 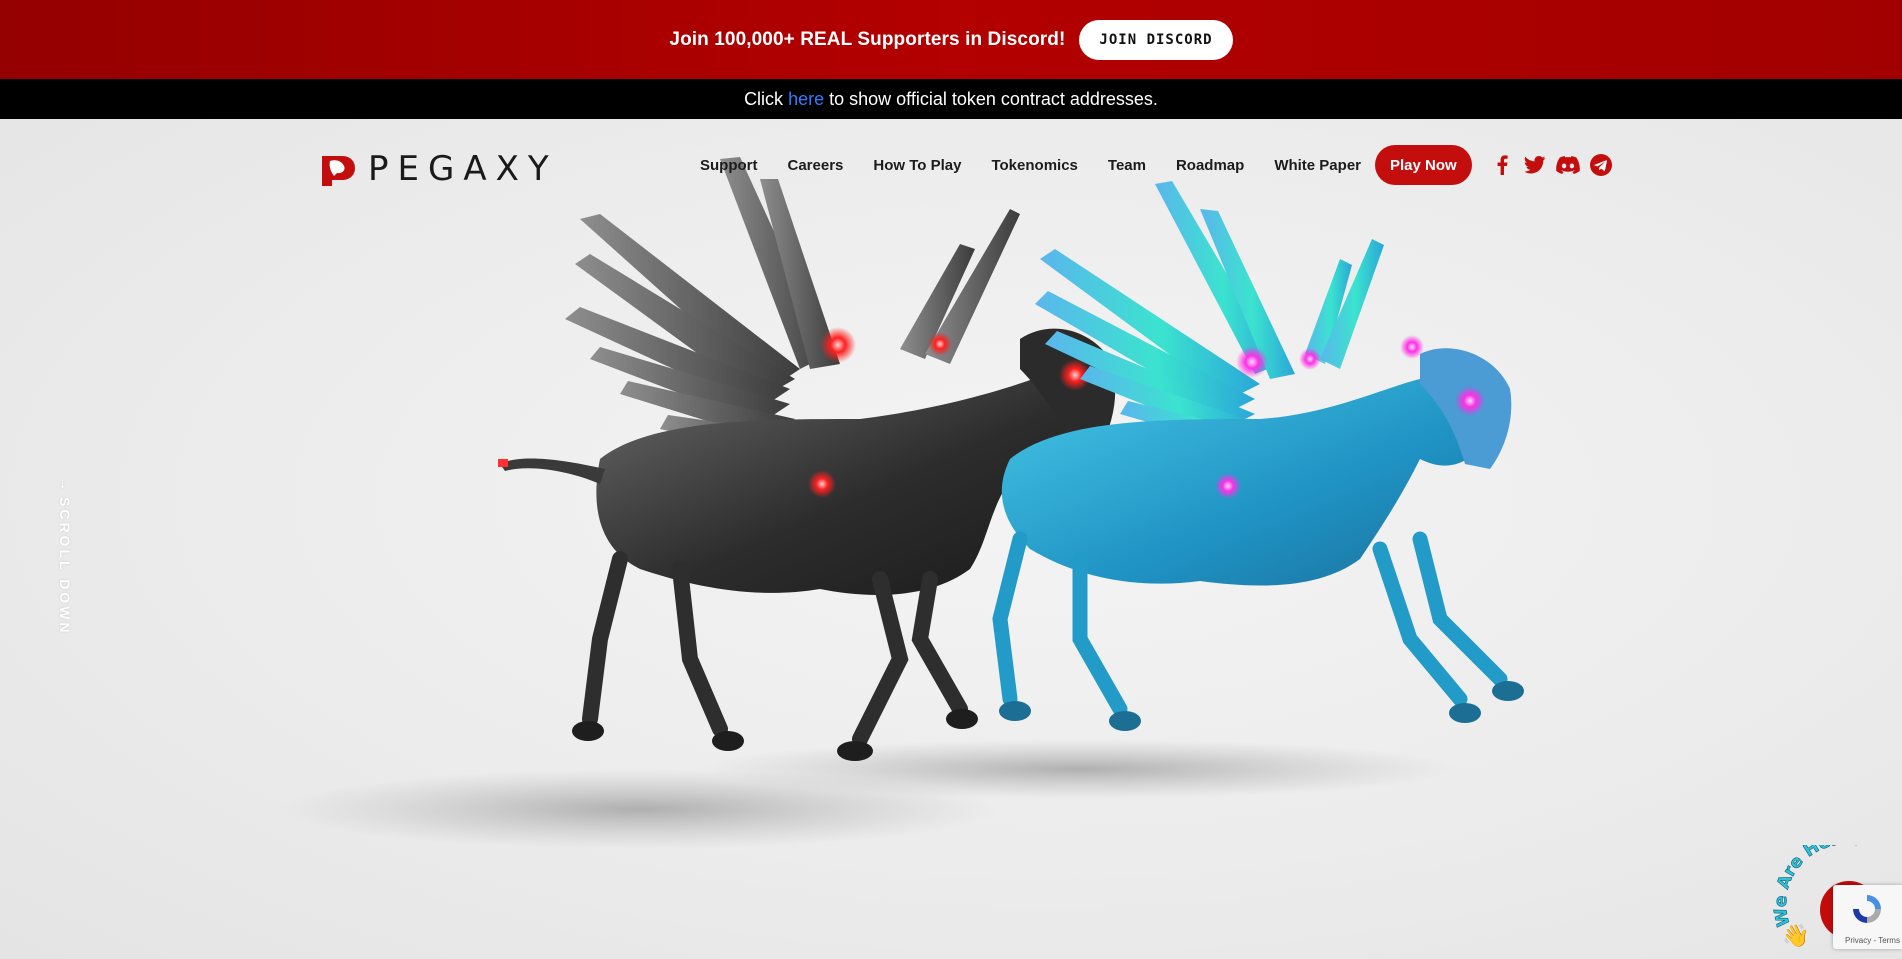 What do you see at coordinates (65, 566) in the screenshot?
I see `scroll-down-label: SCROLL DOWN` at bounding box center [65, 566].